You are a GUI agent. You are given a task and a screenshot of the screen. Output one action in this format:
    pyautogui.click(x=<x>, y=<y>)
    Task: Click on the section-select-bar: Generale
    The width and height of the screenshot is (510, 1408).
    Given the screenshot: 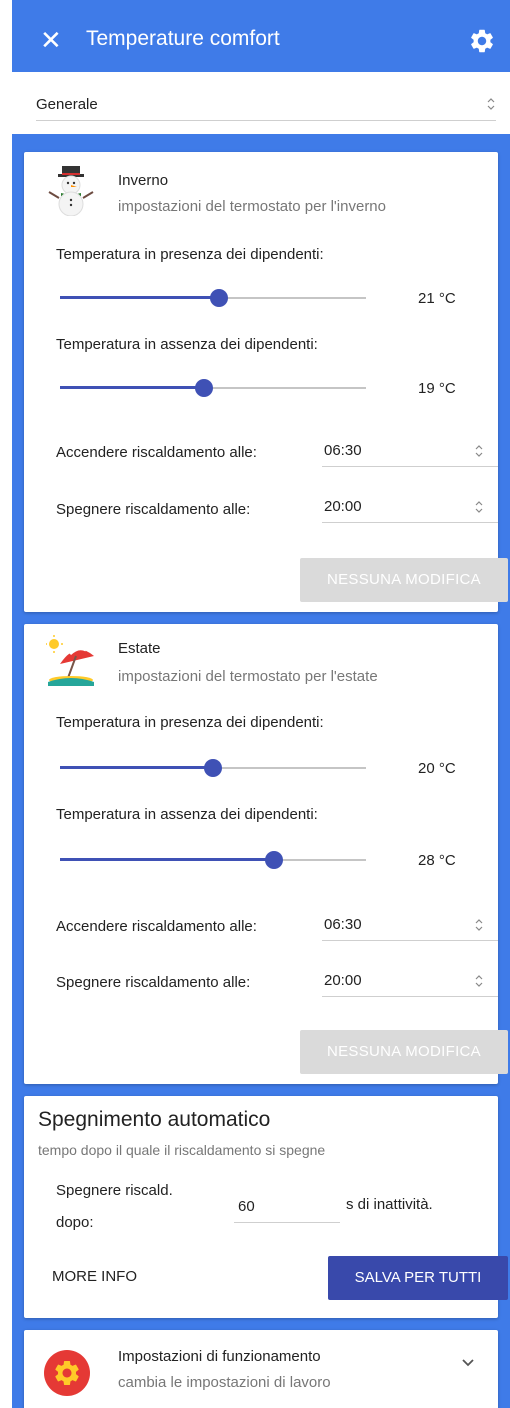 What is the action you would take?
    pyautogui.click(x=261, y=103)
    